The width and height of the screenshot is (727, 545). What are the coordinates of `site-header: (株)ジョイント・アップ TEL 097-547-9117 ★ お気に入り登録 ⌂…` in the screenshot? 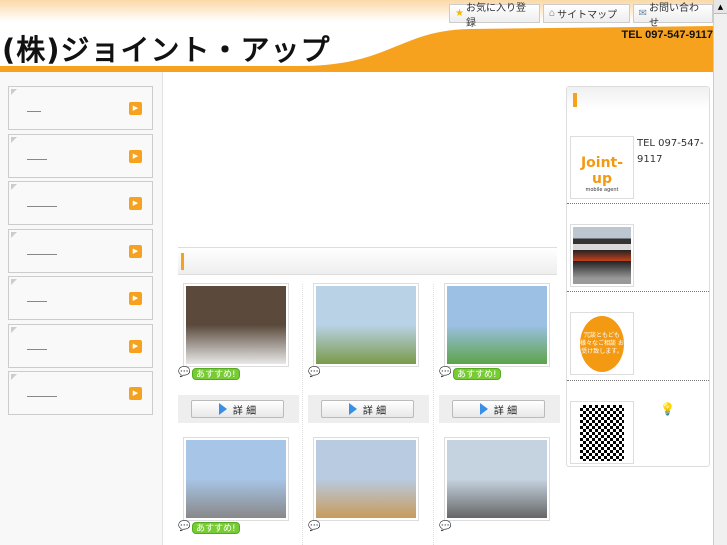 It's located at (356, 36).